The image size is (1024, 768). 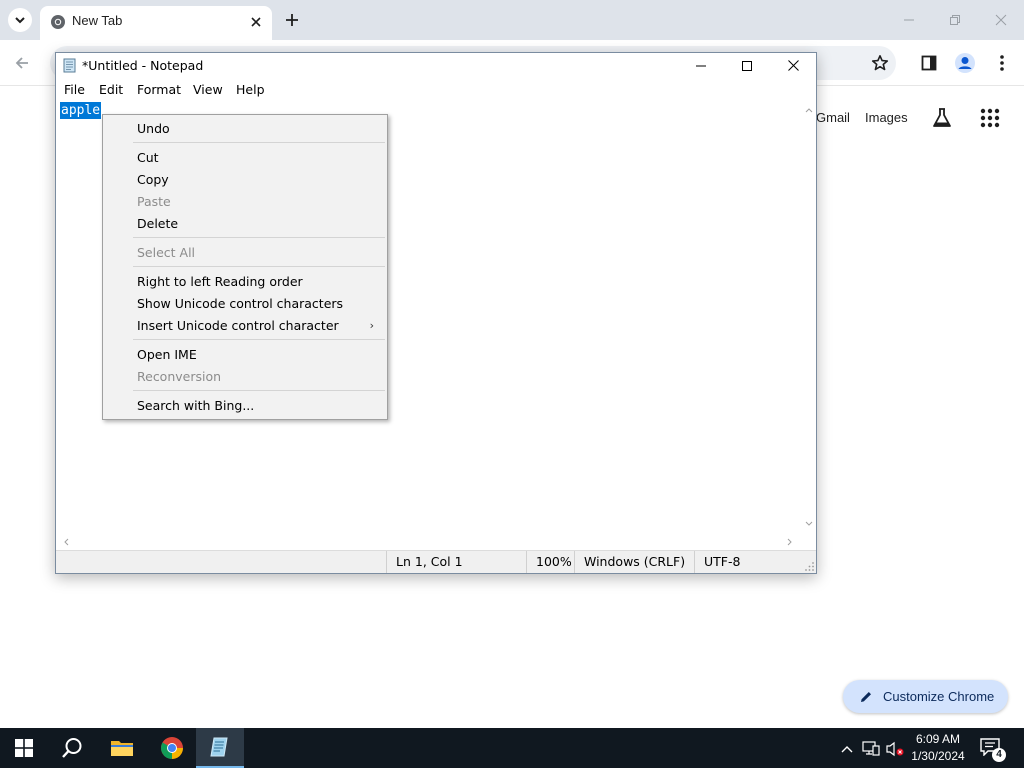 I want to click on customize-chrome-button: Customize Chrome, so click(x=925, y=696).